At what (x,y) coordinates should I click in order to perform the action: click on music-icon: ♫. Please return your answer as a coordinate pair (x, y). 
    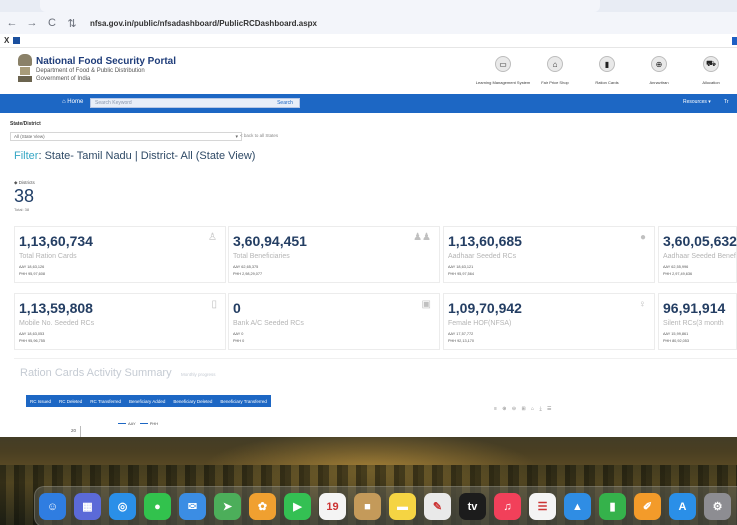
    Looking at the image, I should click on (507, 506).